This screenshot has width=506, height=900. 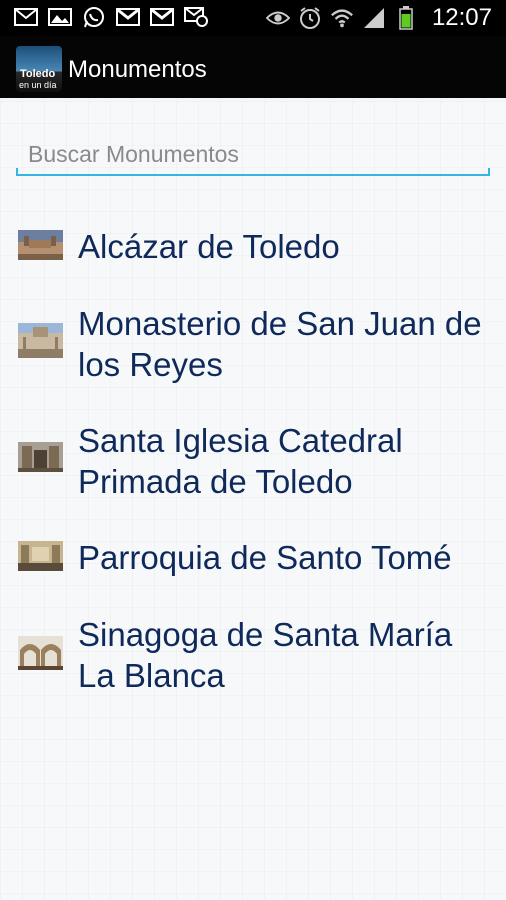 What do you see at coordinates (461, 17) in the screenshot?
I see `status-clock: 12:07` at bounding box center [461, 17].